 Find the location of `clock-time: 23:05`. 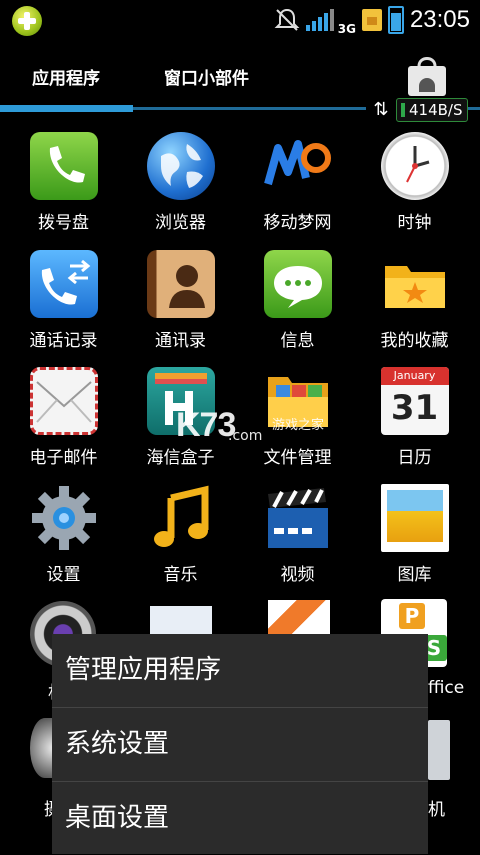

clock-time: 23:05 is located at coordinates (439, 19).